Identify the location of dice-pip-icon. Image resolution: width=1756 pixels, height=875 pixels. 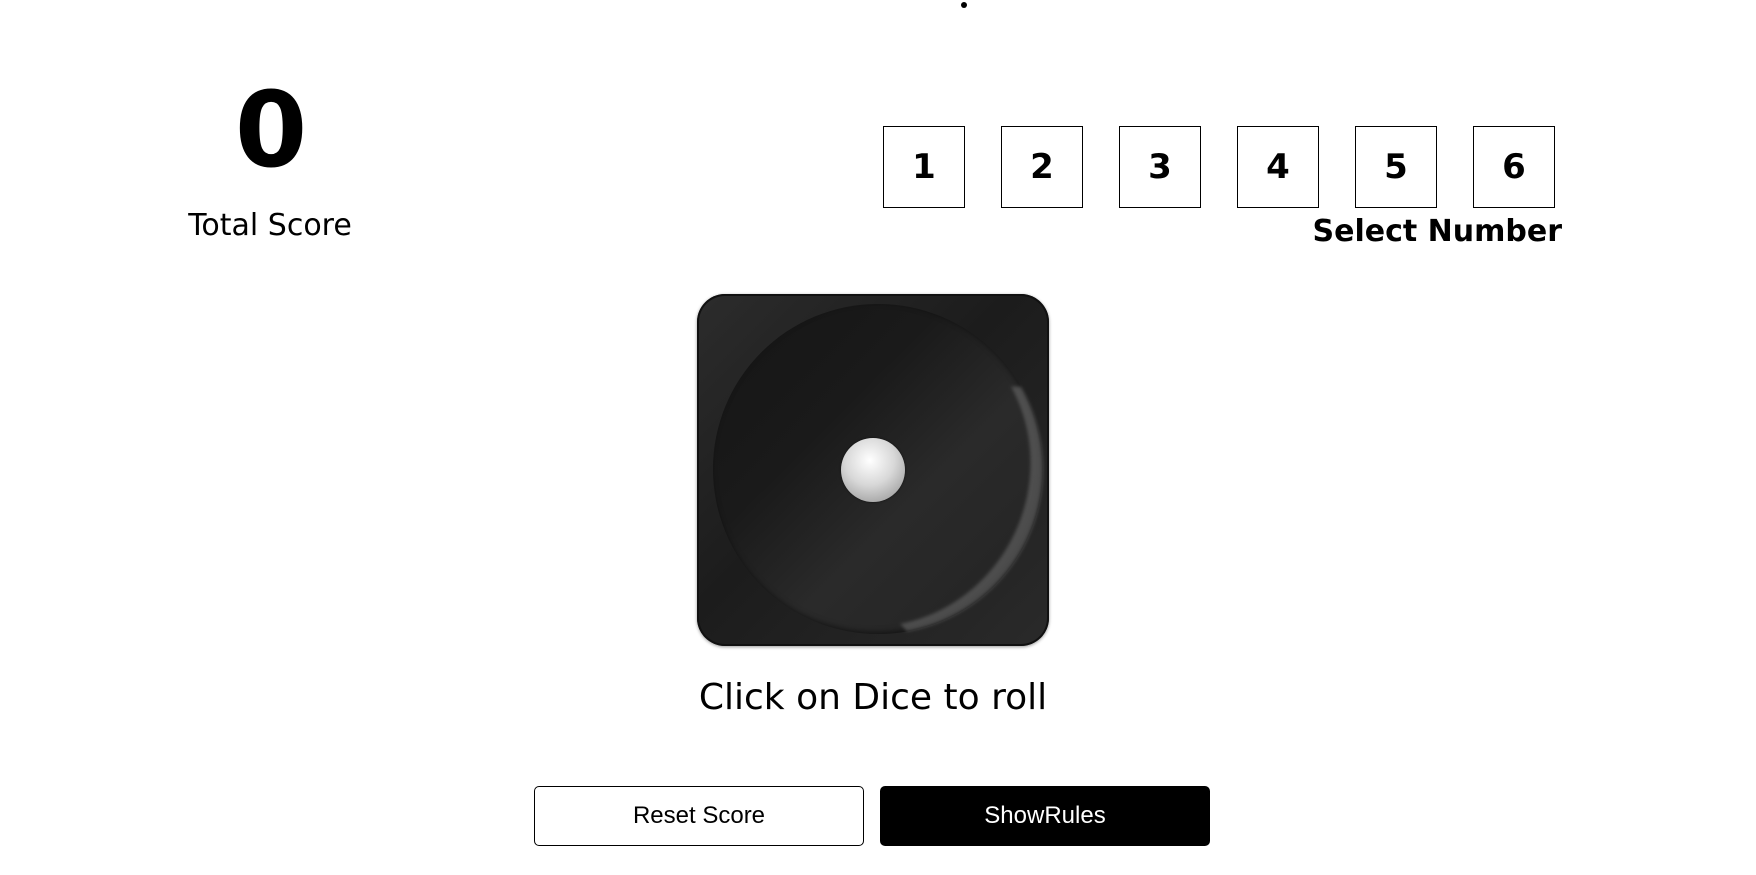
(873, 470).